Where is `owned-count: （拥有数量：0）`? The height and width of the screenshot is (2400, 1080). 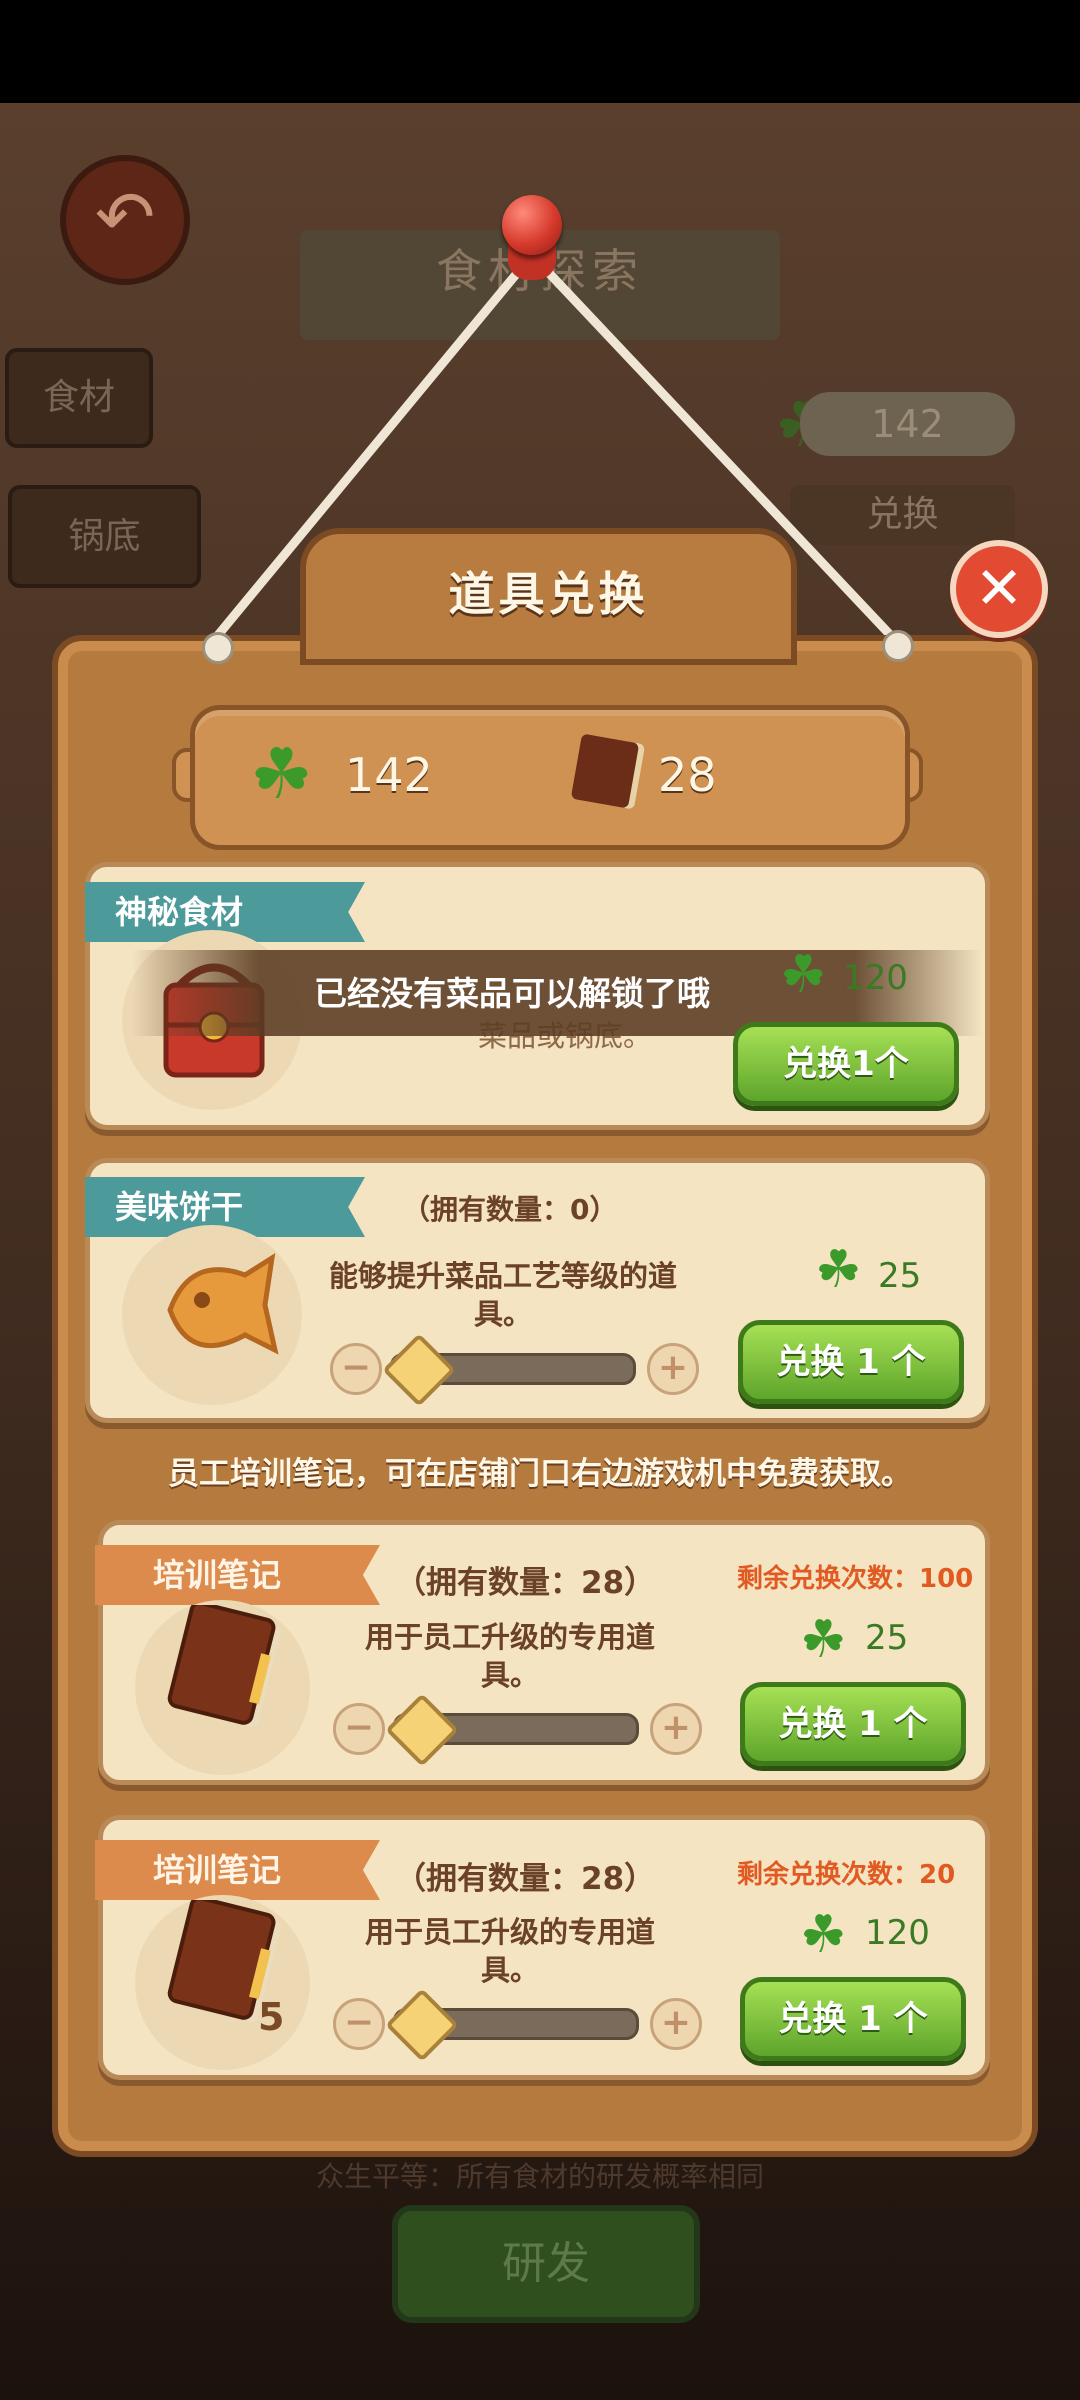 owned-count: （拥有数量：0） is located at coordinates (510, 1209).